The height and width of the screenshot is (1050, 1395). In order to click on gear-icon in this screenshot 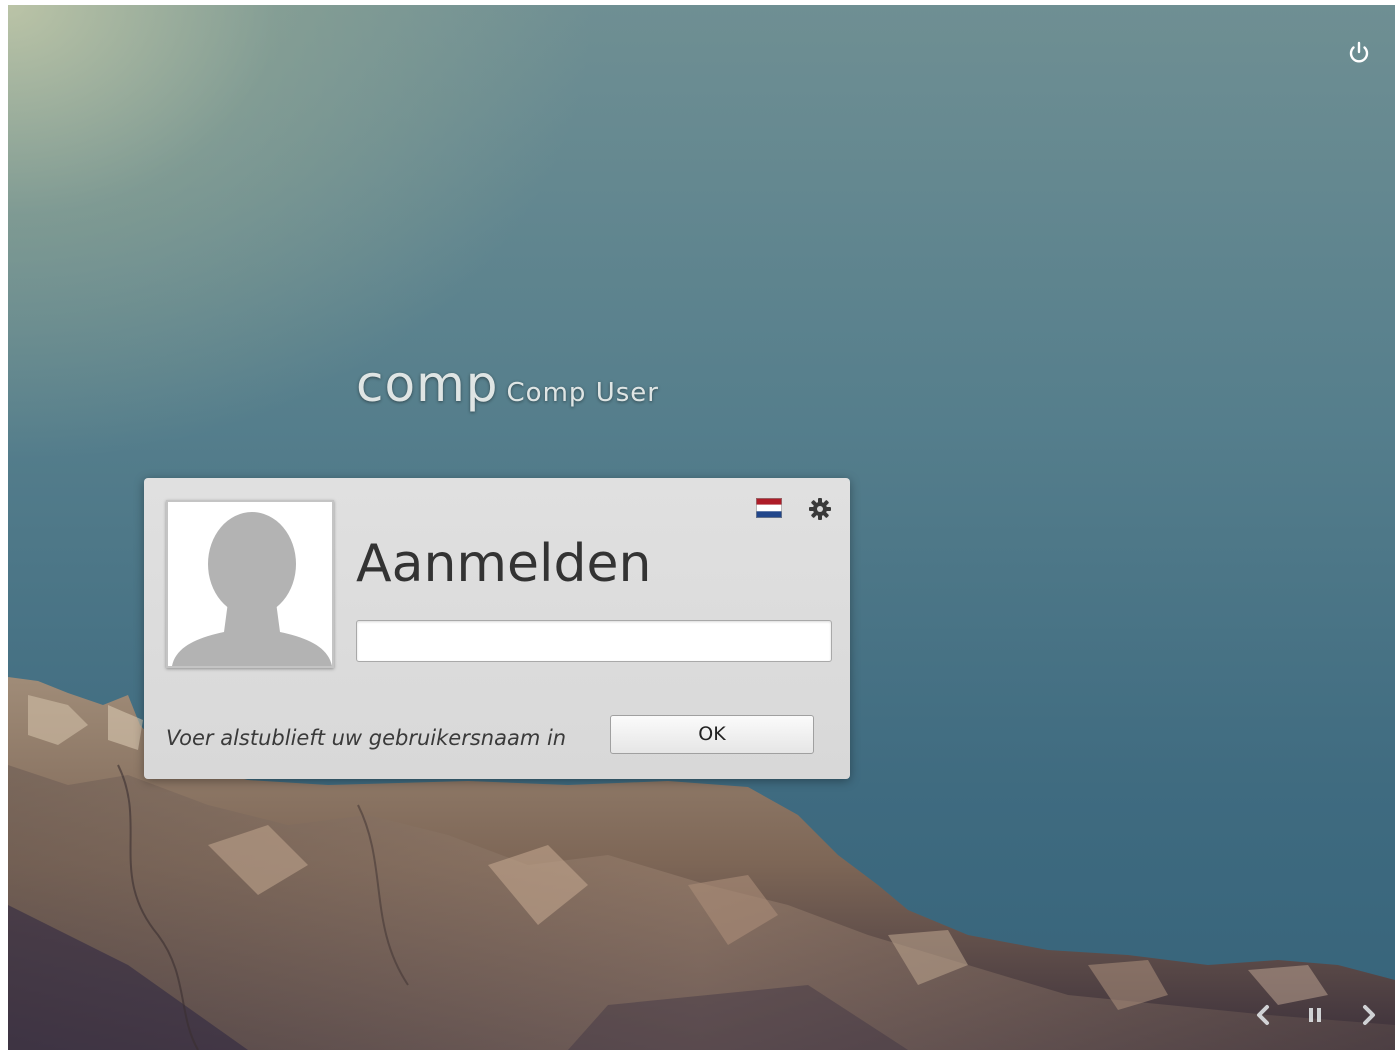, I will do `click(820, 509)`.